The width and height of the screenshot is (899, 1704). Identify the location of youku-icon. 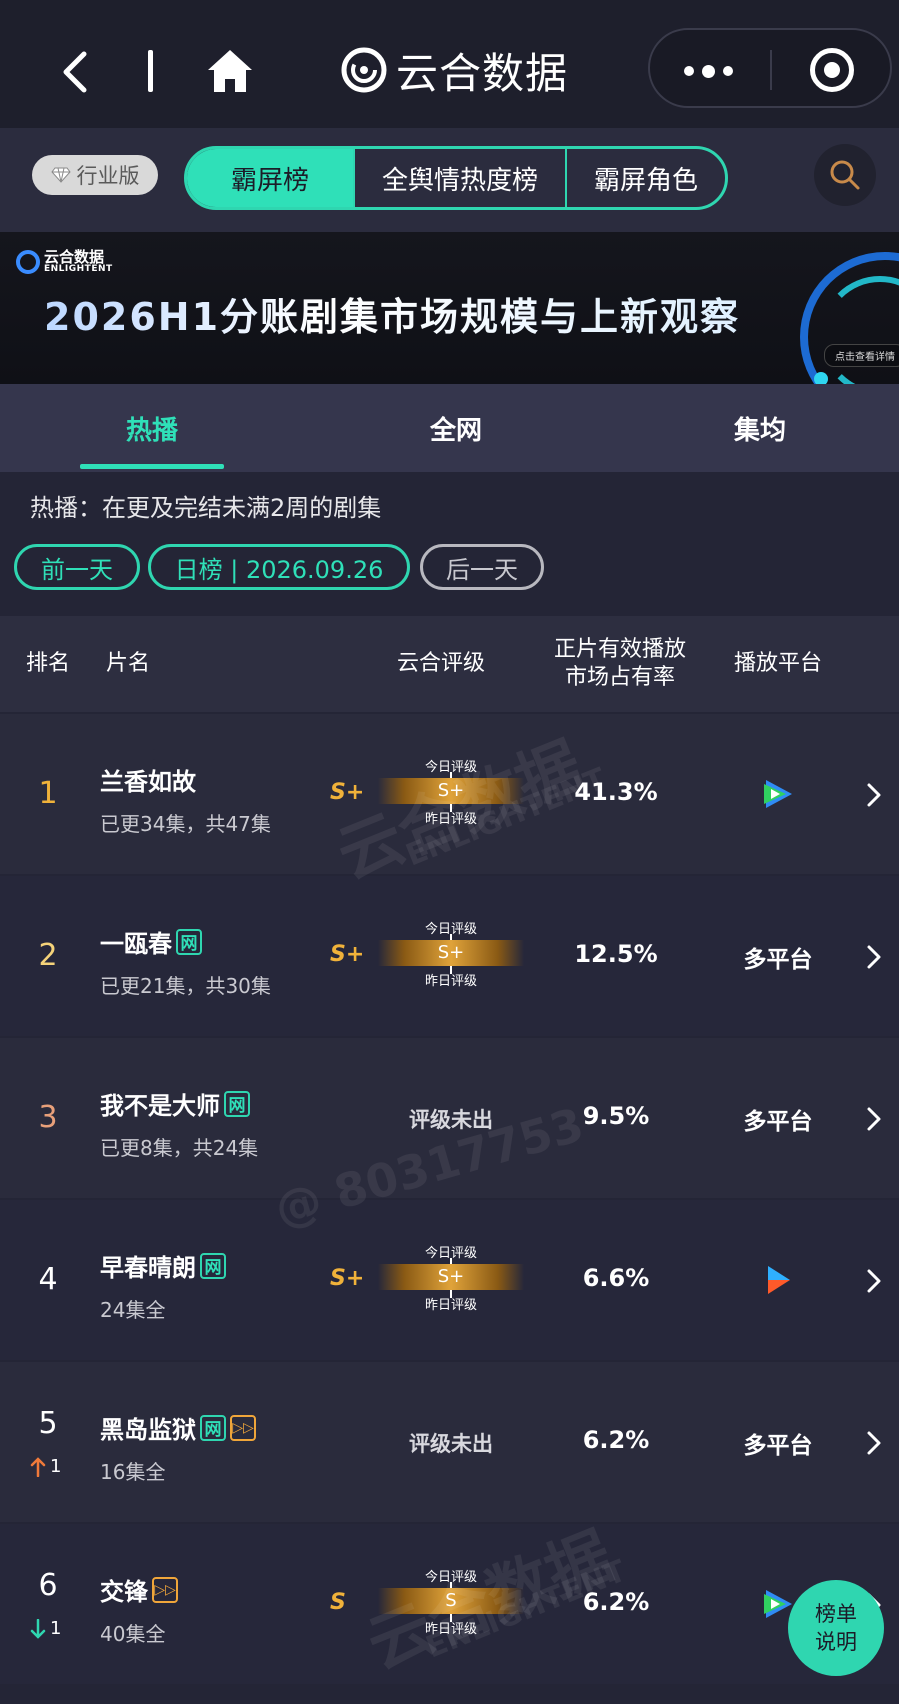
(779, 1280).